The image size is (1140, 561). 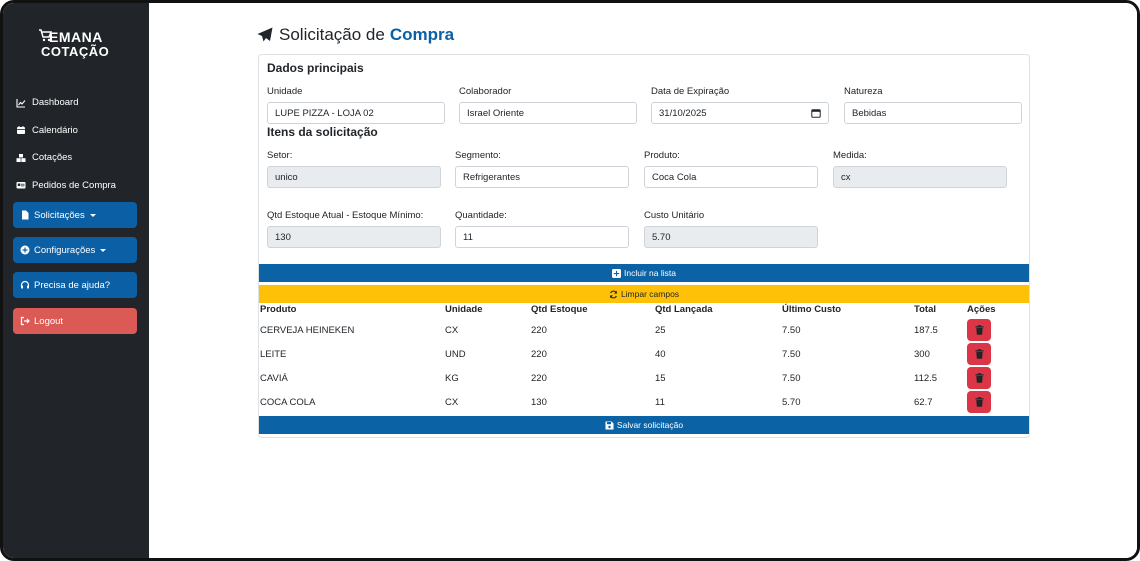 What do you see at coordinates (542, 177) in the screenshot?
I see `segmento-select: Refrigerantes` at bounding box center [542, 177].